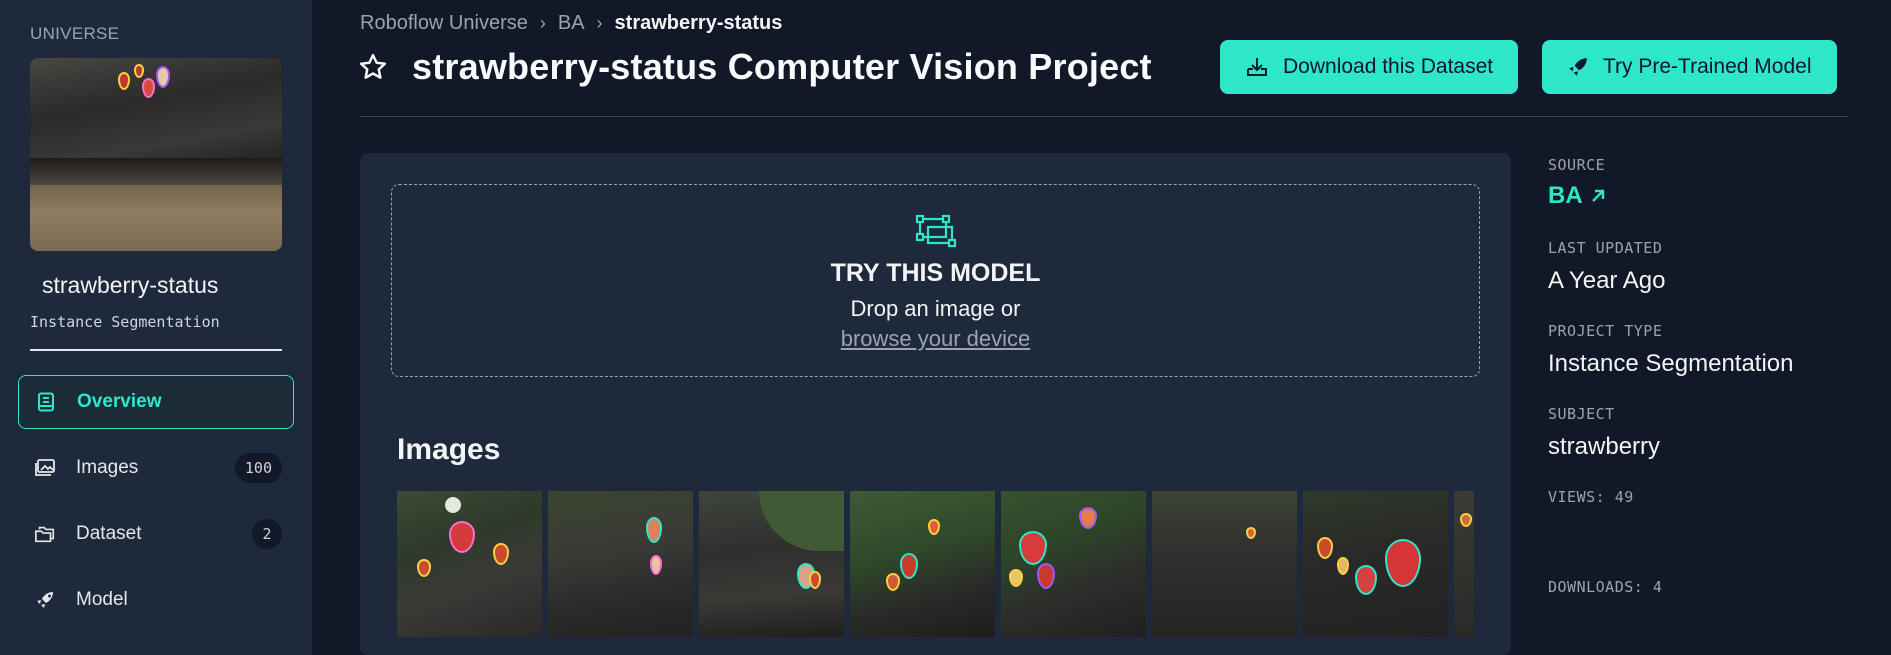  What do you see at coordinates (45, 534) in the screenshot?
I see `folders-icon` at bounding box center [45, 534].